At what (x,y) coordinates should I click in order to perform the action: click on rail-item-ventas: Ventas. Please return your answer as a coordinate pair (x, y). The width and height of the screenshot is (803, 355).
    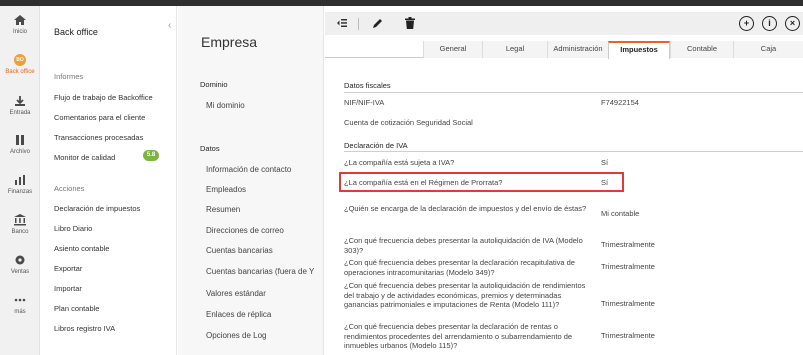
    Looking at the image, I should click on (20, 264).